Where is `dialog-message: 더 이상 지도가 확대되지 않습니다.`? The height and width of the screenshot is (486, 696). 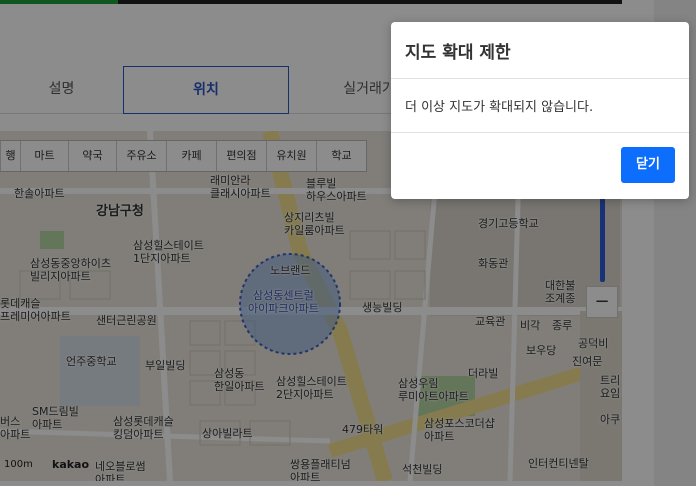
dialog-message: 더 이상 지도가 확대되지 않습니다. is located at coordinates (540, 106).